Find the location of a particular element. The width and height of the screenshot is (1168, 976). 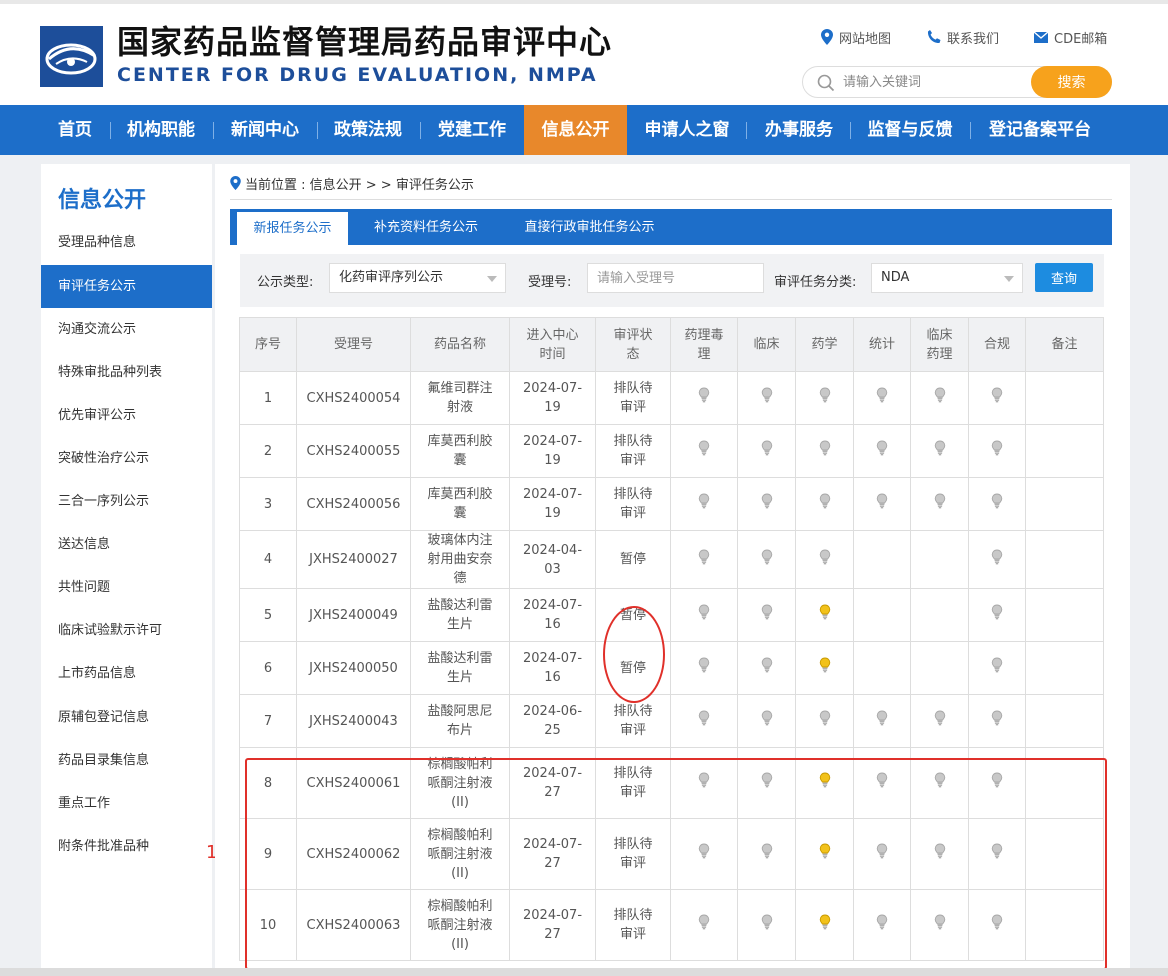

nav-institution: 机构职能 is located at coordinates (161, 130).